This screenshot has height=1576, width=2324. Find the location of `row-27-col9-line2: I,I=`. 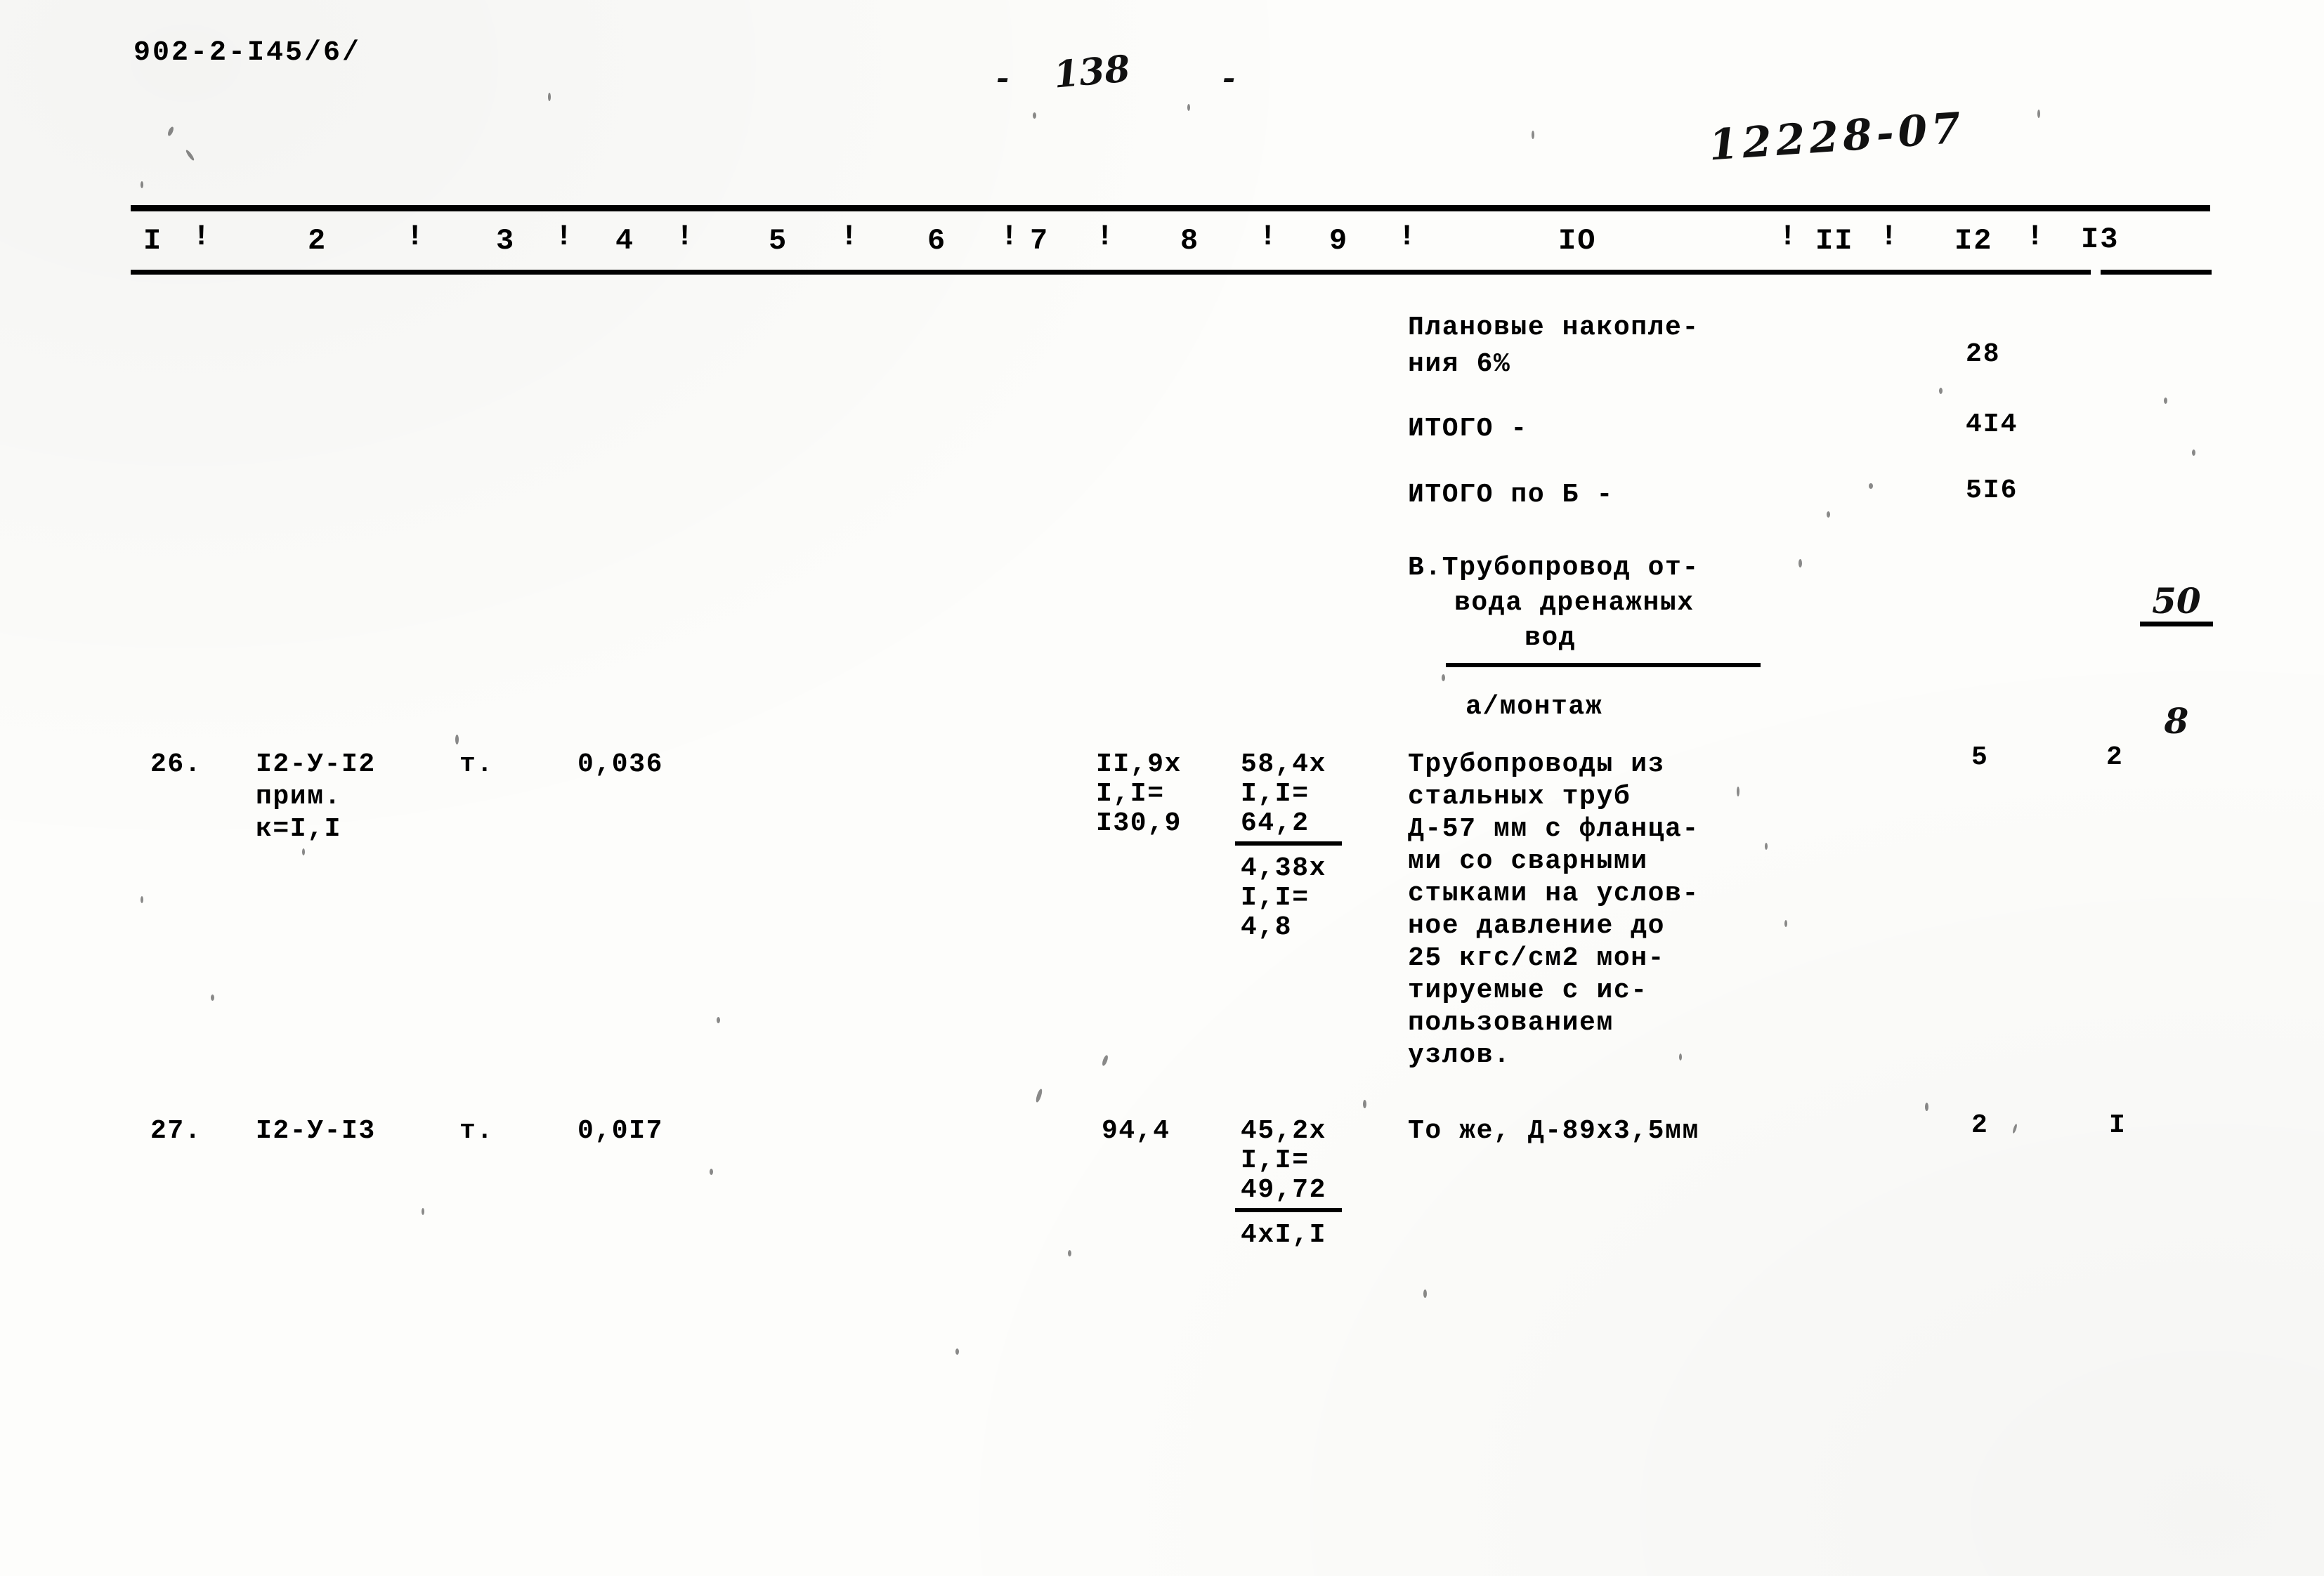

row-27-col9-line2: I,I= is located at coordinates (1275, 1160).